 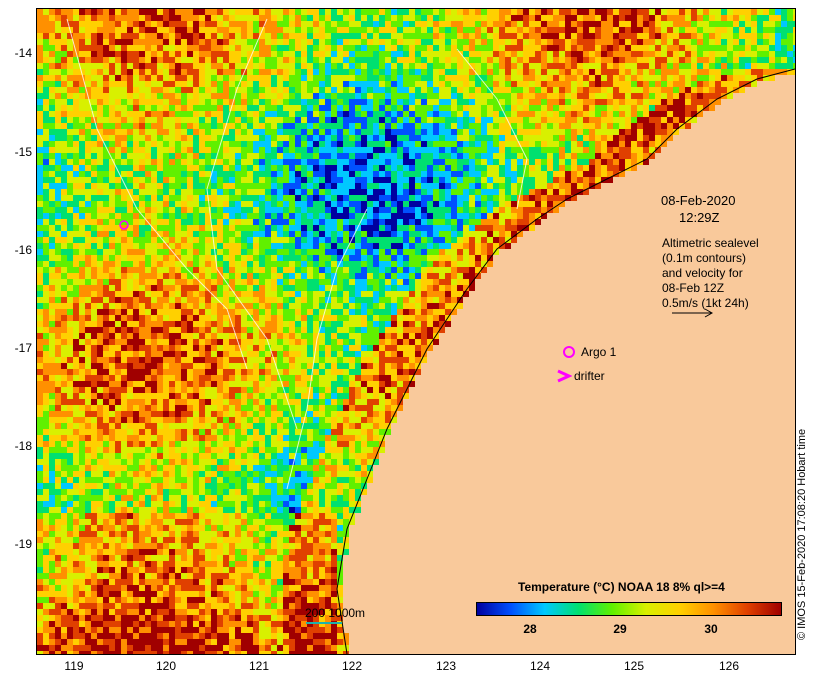 I want to click on lat-tick-label: -19, so click(x=23, y=544).